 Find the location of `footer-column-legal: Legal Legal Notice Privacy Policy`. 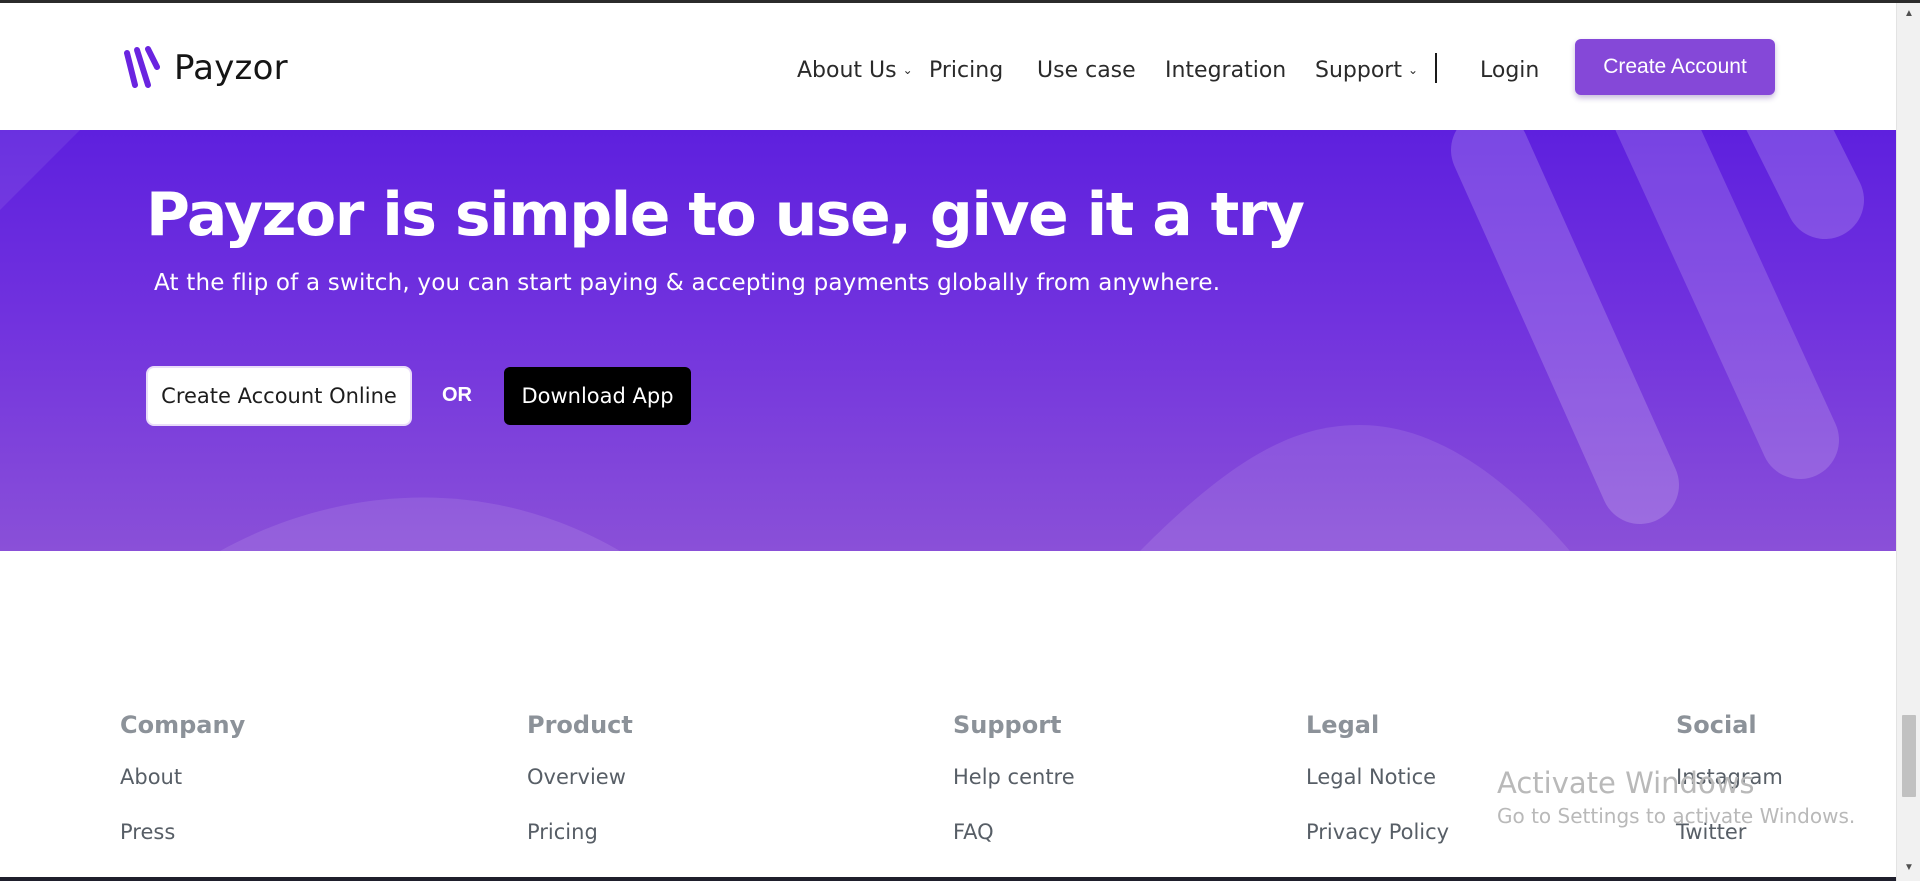

footer-column-legal: Legal Legal Notice Privacy Policy is located at coordinates (1377, 780).